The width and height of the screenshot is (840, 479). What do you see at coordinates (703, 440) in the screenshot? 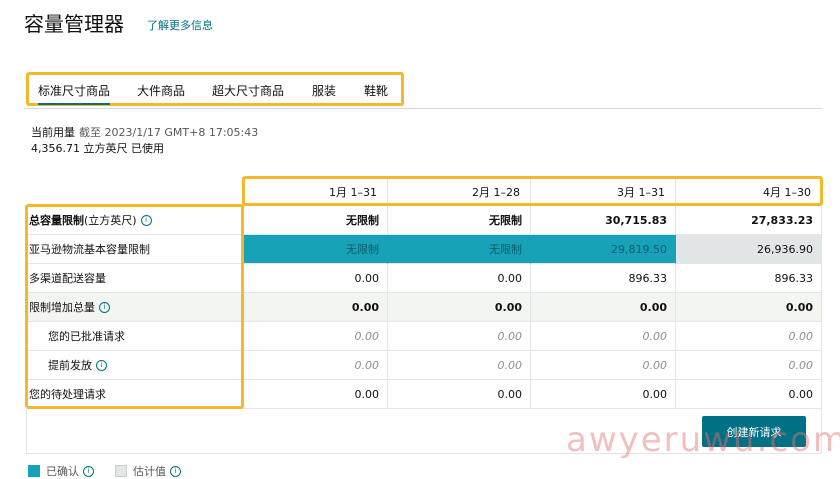
I see `watermark: awyeruwu.com` at bounding box center [703, 440].